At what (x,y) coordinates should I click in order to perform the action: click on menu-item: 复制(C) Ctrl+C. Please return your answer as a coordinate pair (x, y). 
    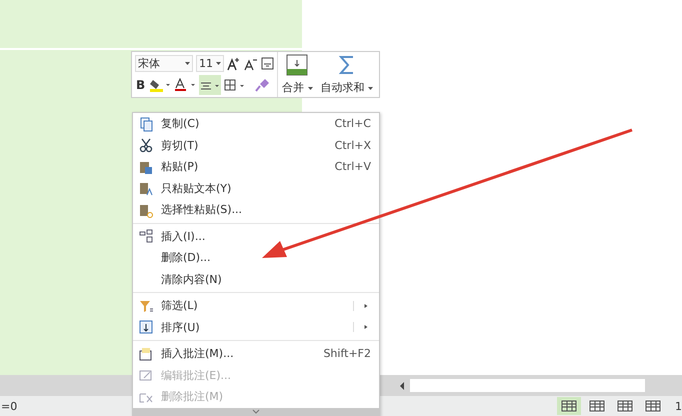
    Looking at the image, I should click on (256, 123).